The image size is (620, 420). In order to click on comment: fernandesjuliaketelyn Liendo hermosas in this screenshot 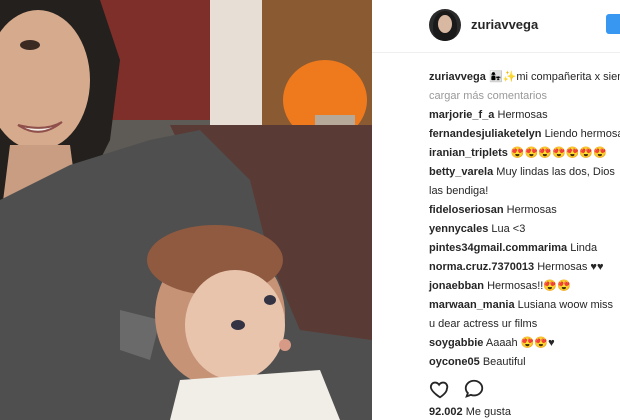, I will do `click(524, 134)`.